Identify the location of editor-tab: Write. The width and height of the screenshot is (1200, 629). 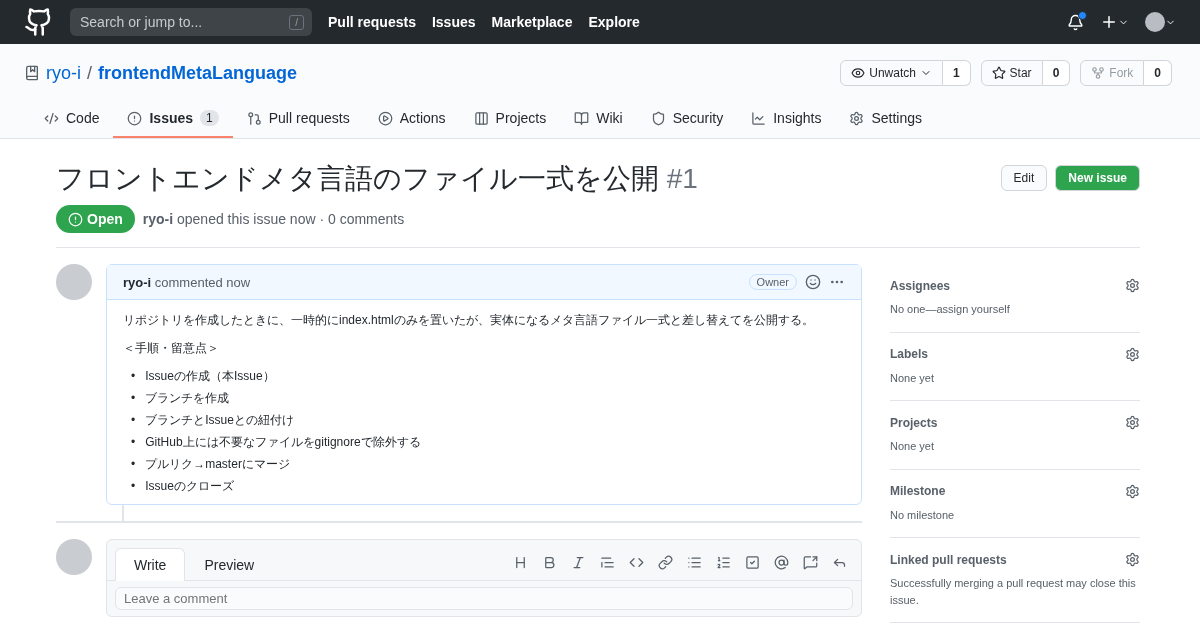
(150, 565).